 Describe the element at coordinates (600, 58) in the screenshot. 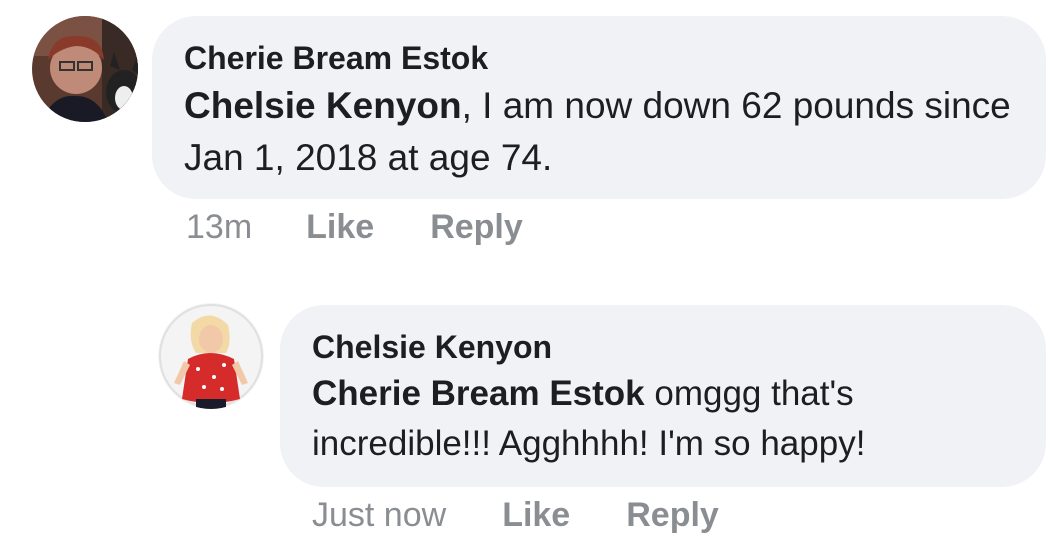

I see `comment-author: Cherie Bream Estok` at that location.